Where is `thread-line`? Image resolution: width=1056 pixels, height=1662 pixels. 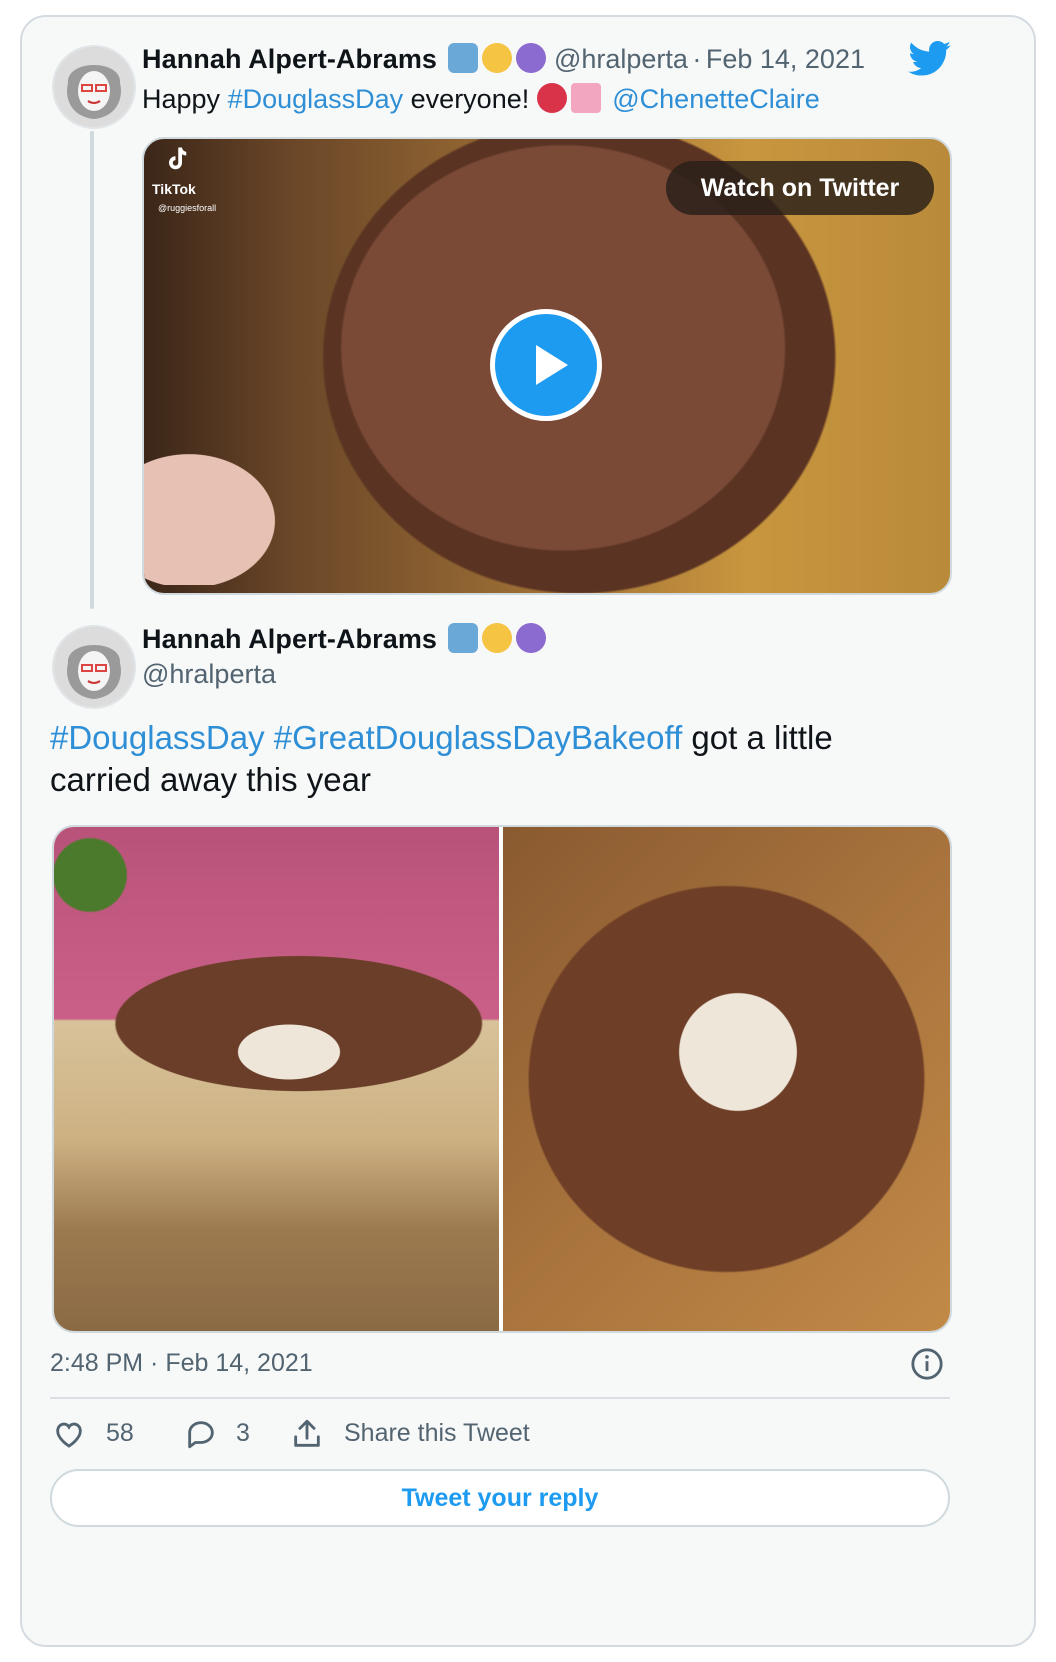 thread-line is located at coordinates (92, 370).